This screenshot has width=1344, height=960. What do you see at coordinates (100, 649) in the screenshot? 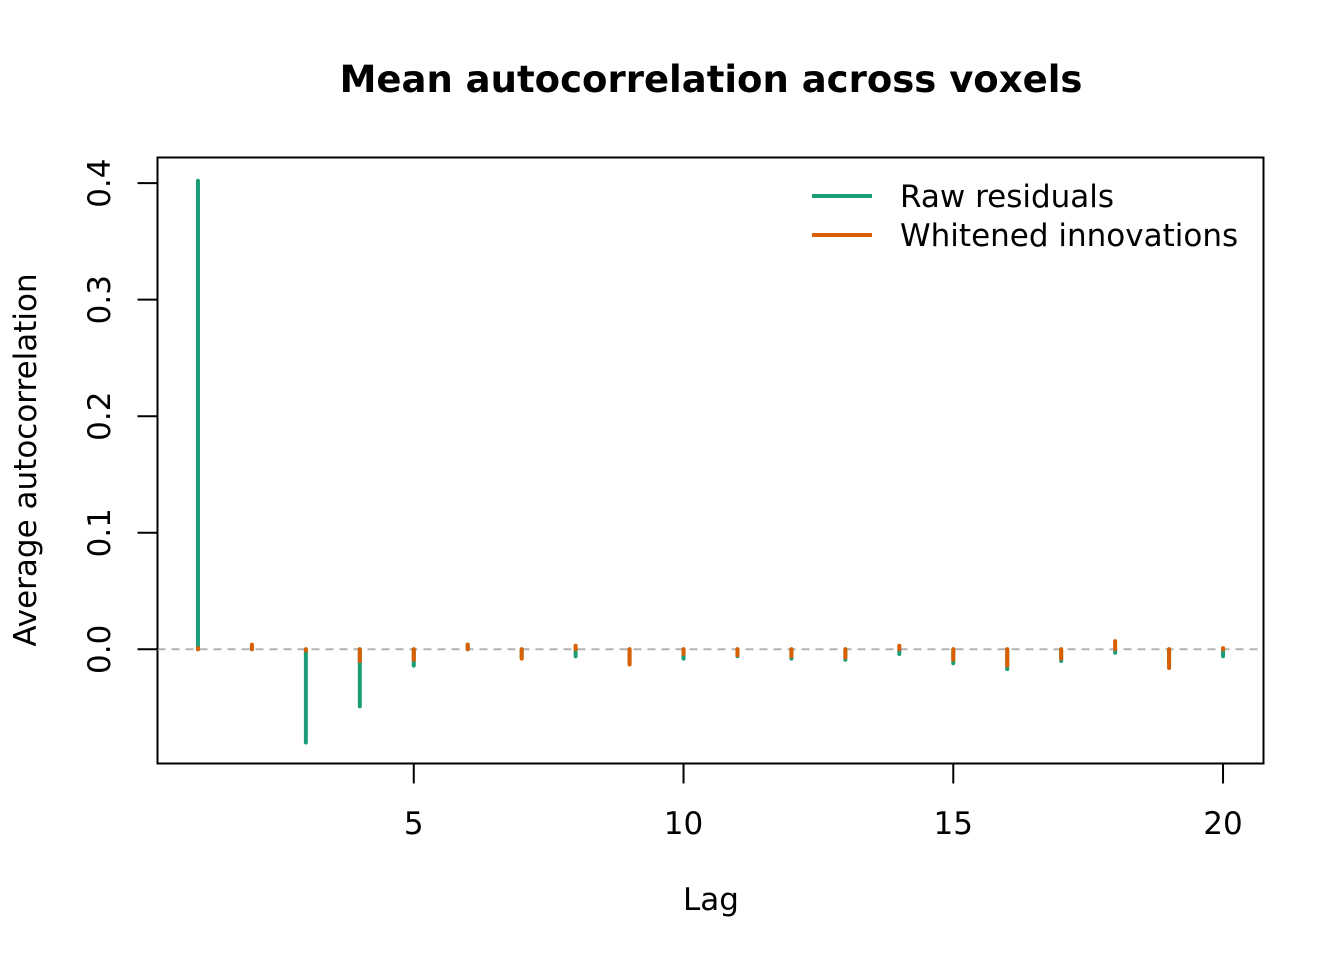
I see `y-tick-label: 0.0` at bounding box center [100, 649].